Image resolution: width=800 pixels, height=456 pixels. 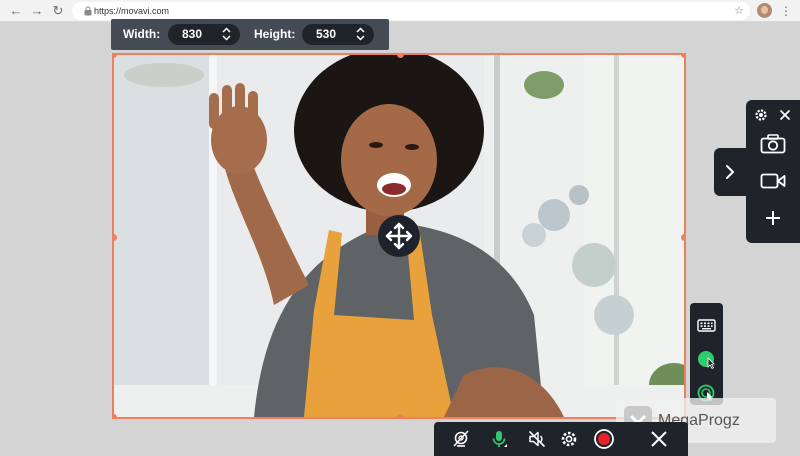 What do you see at coordinates (604, 439) in the screenshot?
I see `record-button-icon` at bounding box center [604, 439].